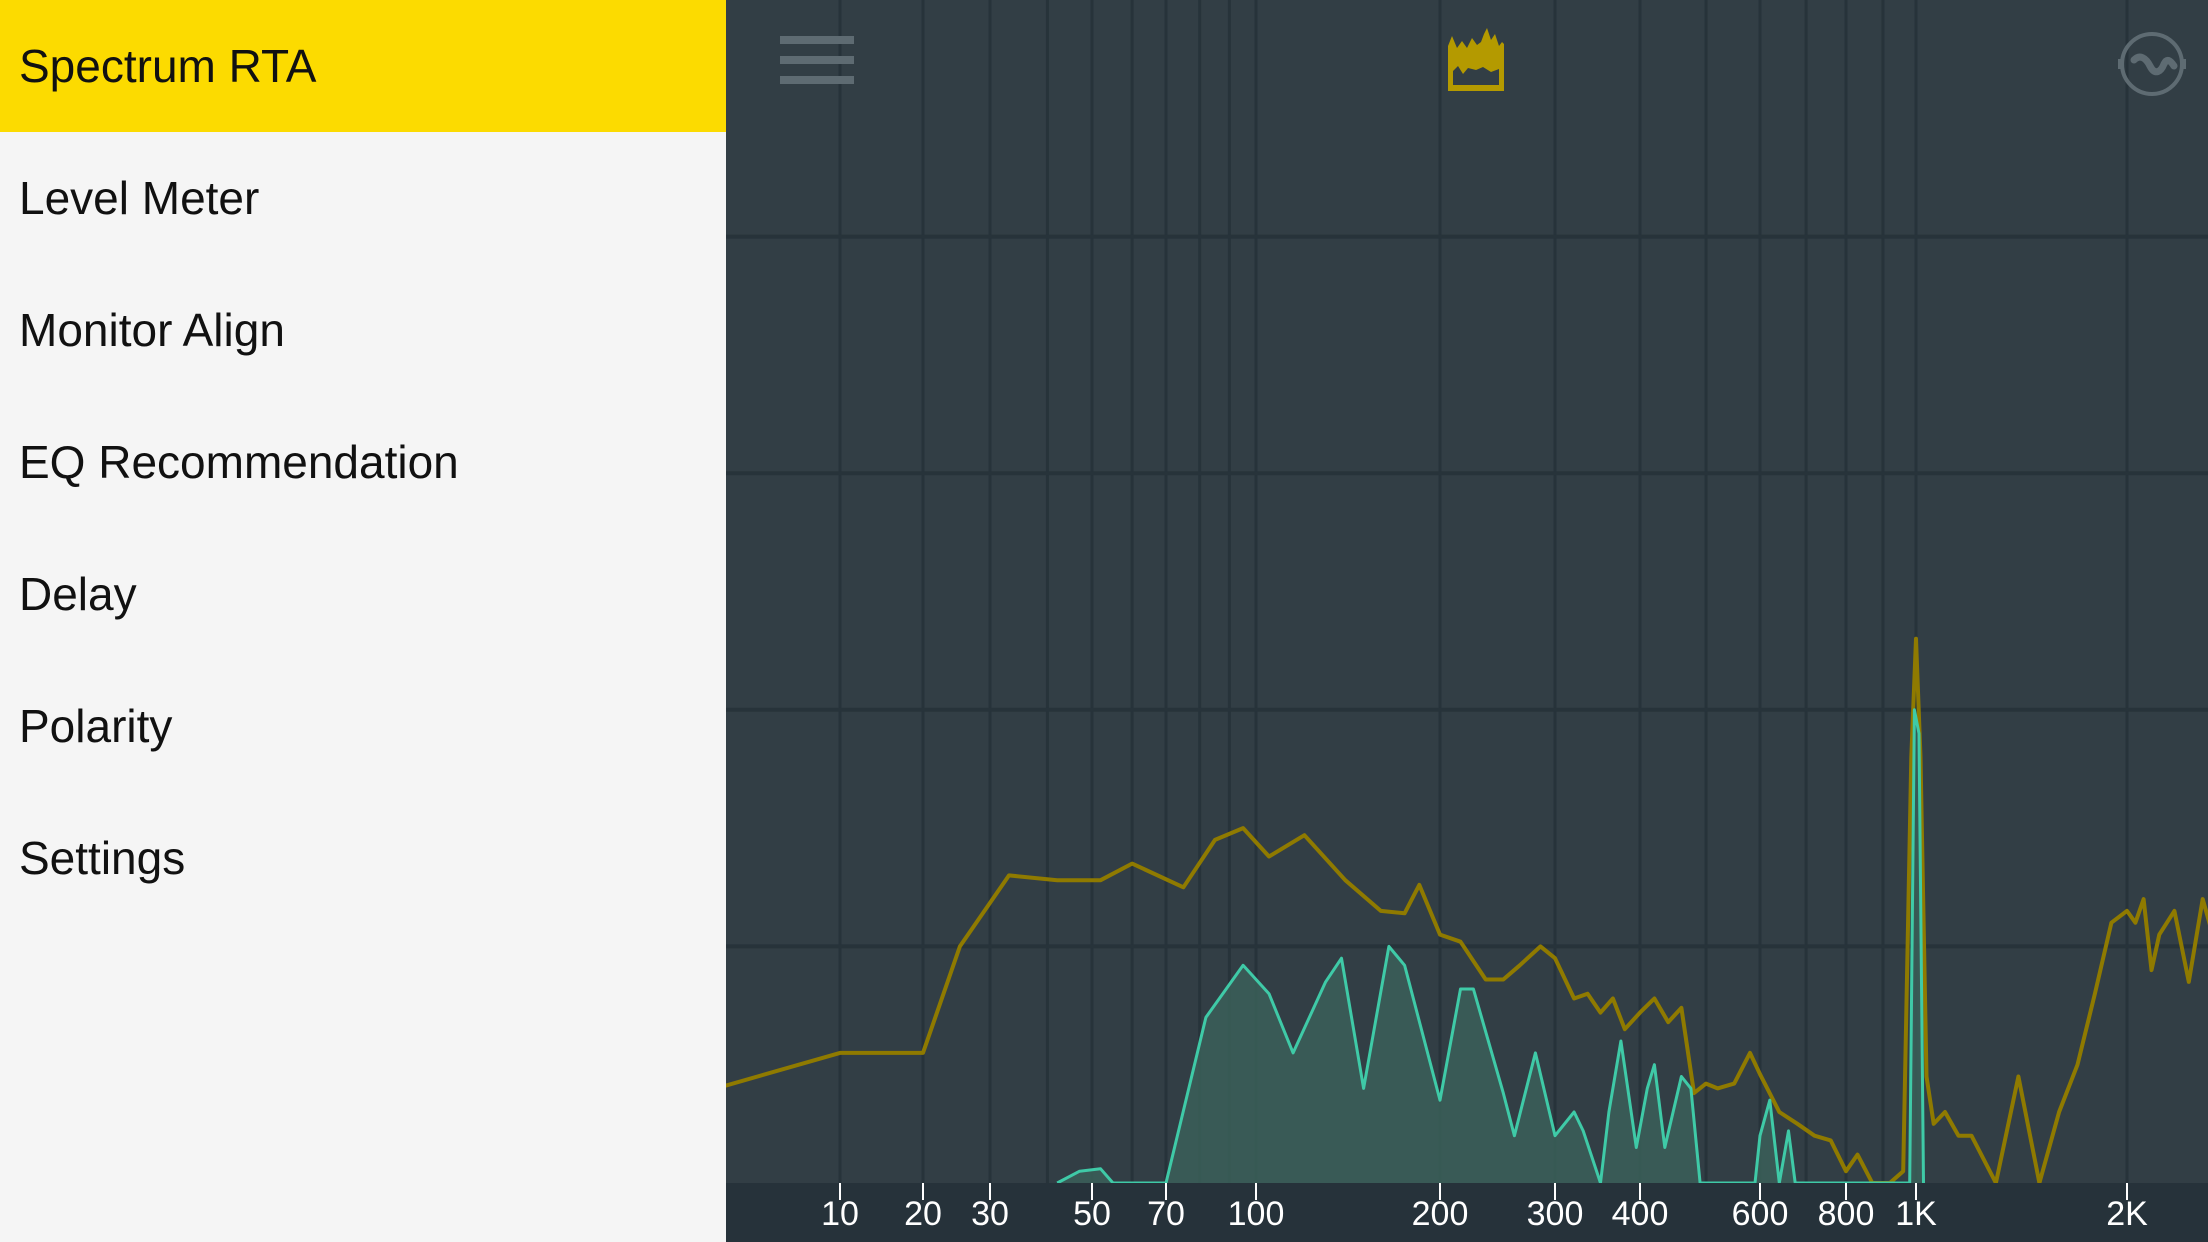  I want to click on sidebar-item-label: Monitor Align, so click(152, 330).